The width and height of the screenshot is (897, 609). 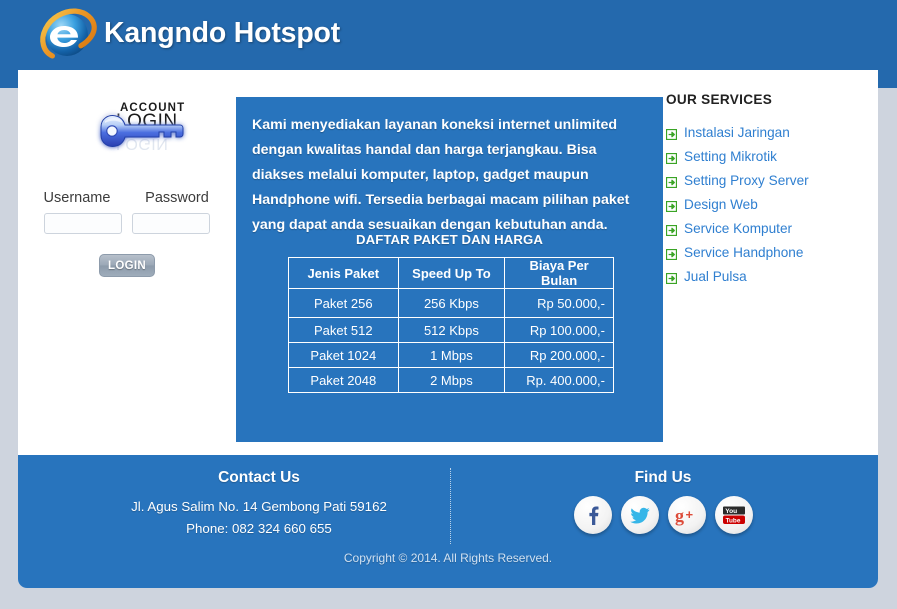 What do you see at coordinates (737, 132) in the screenshot?
I see `sidebar-item-label: Instalasi Jaringan` at bounding box center [737, 132].